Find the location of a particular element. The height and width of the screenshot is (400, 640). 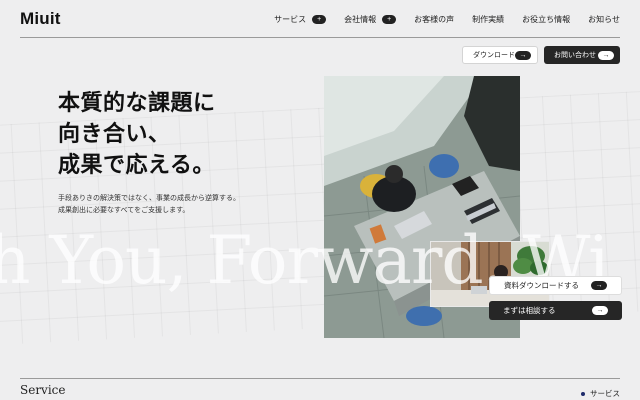

download-button: ダウンロード → is located at coordinates (500, 55).